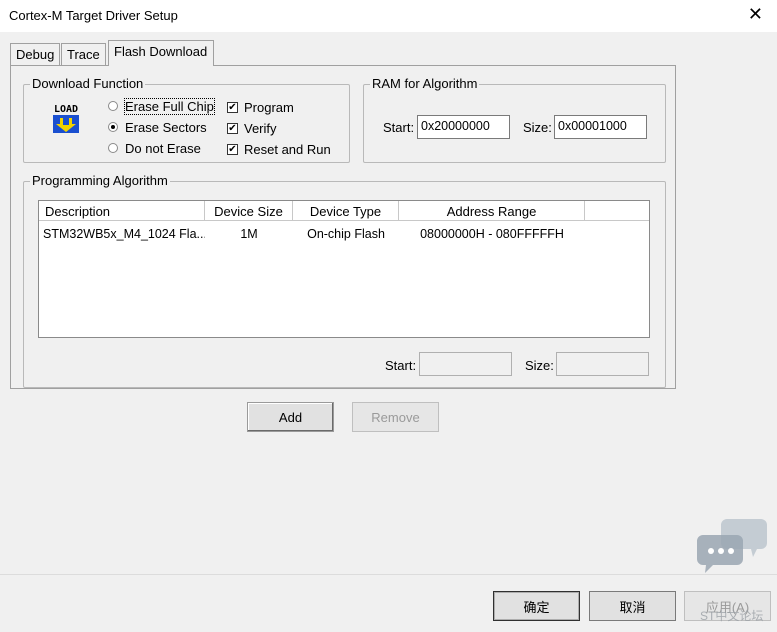  I want to click on radio-erase-full-chip-label: Erase Full Chip, so click(169, 106).